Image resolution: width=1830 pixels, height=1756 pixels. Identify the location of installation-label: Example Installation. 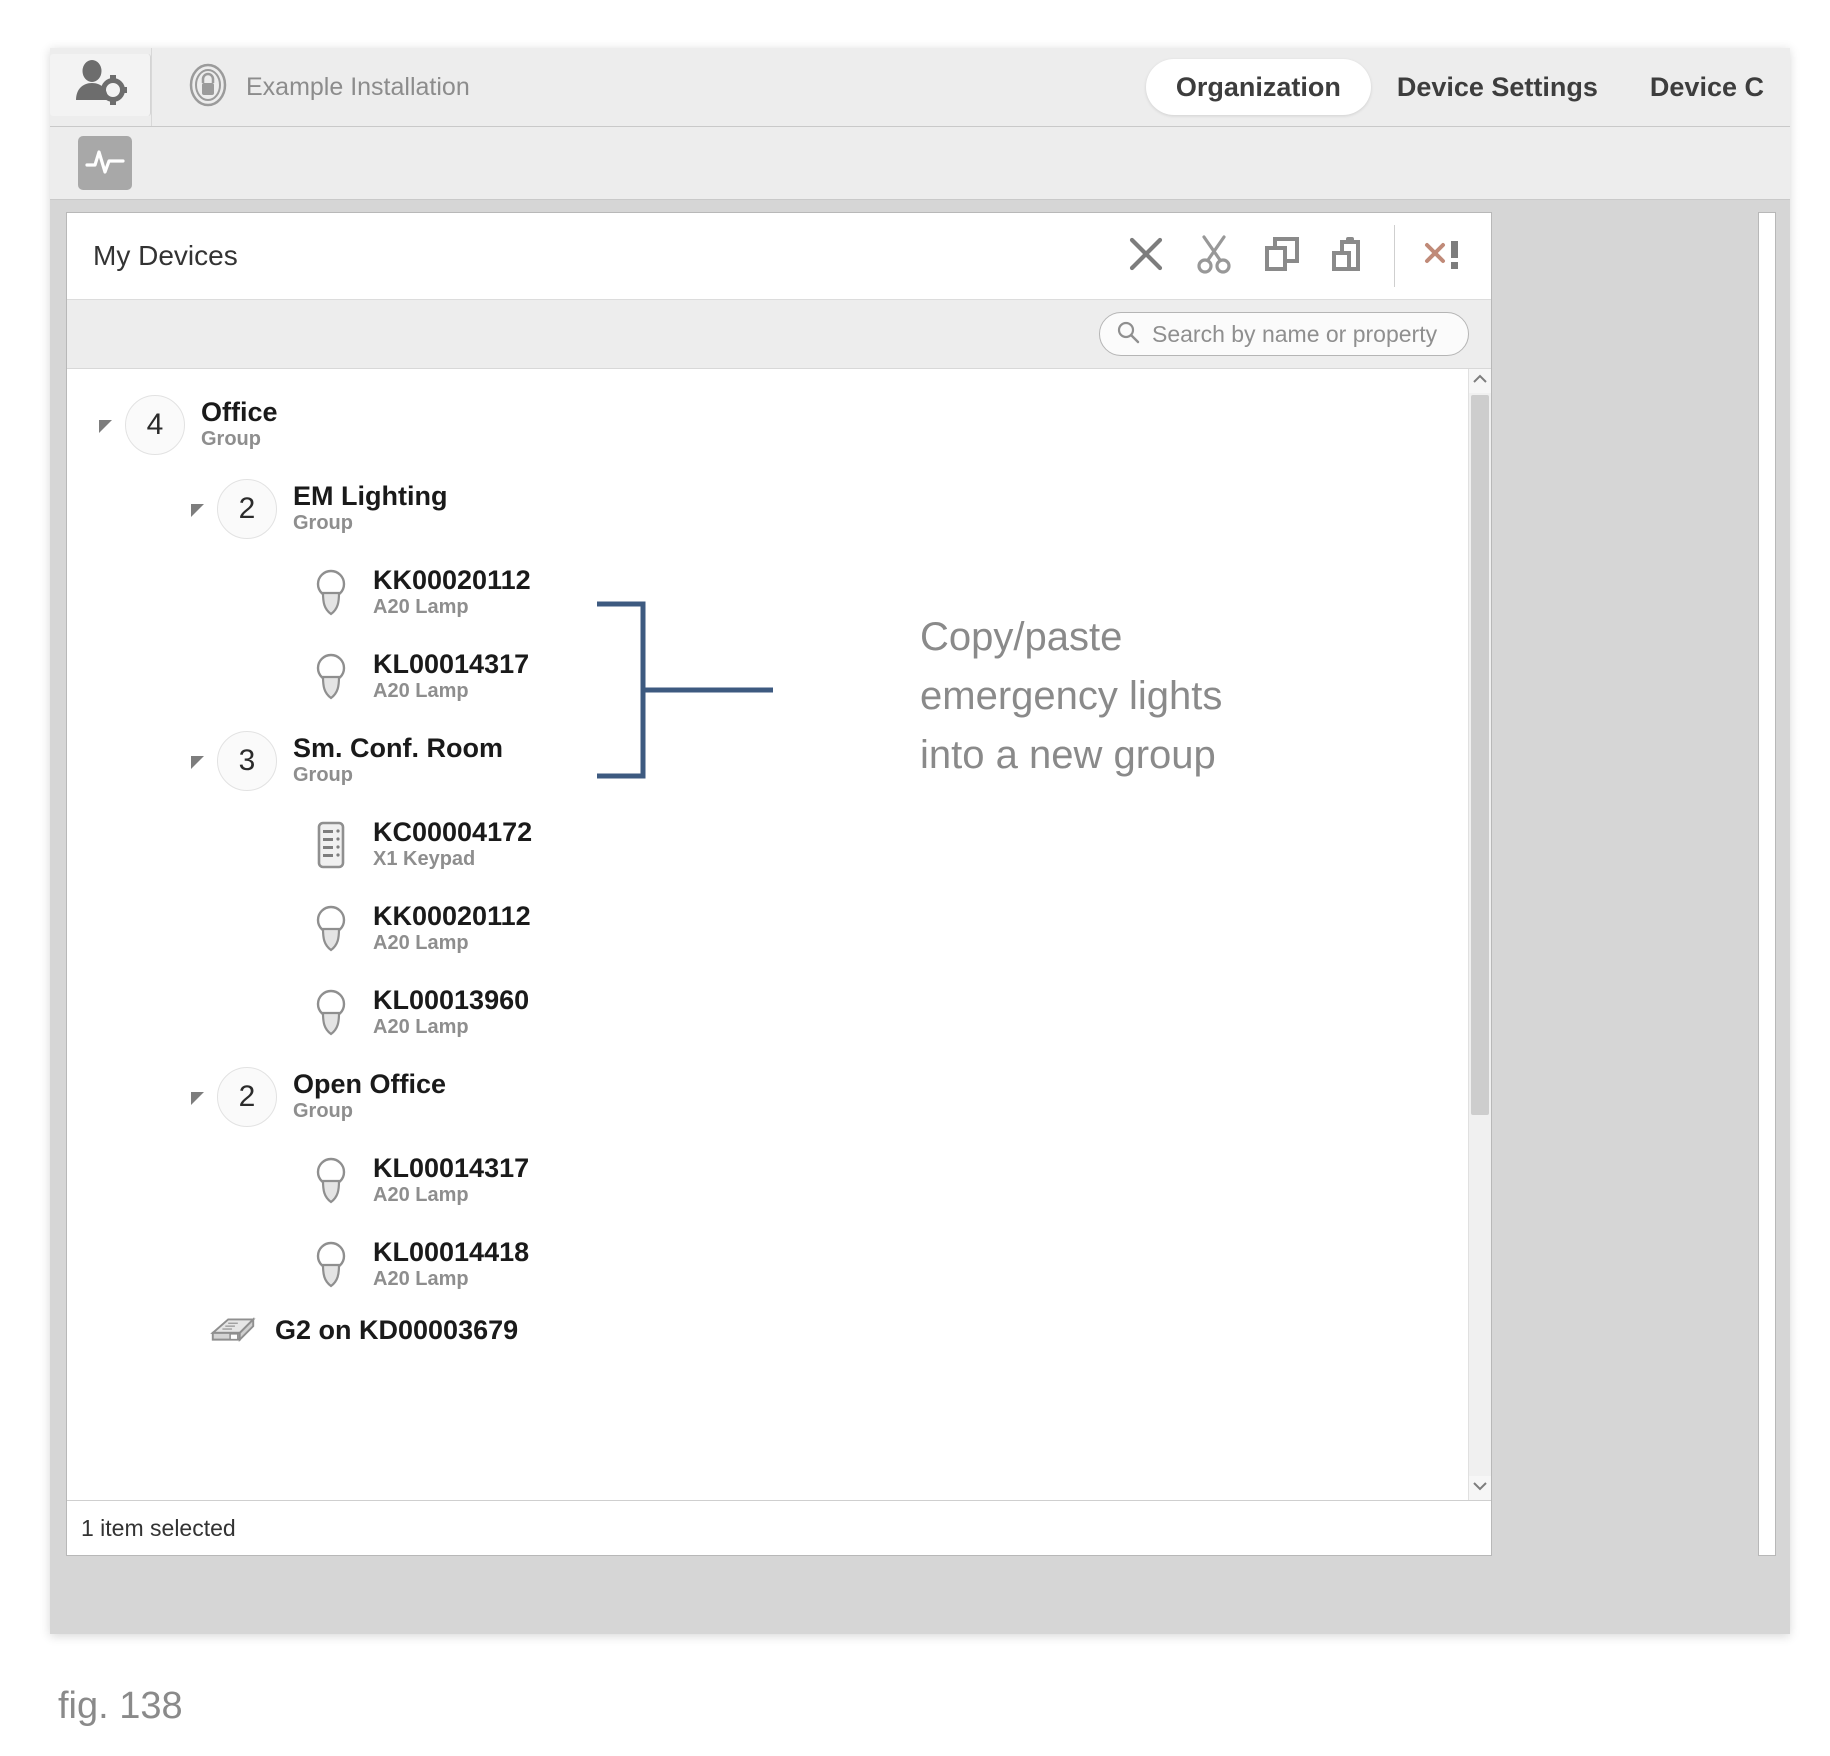
(358, 86).